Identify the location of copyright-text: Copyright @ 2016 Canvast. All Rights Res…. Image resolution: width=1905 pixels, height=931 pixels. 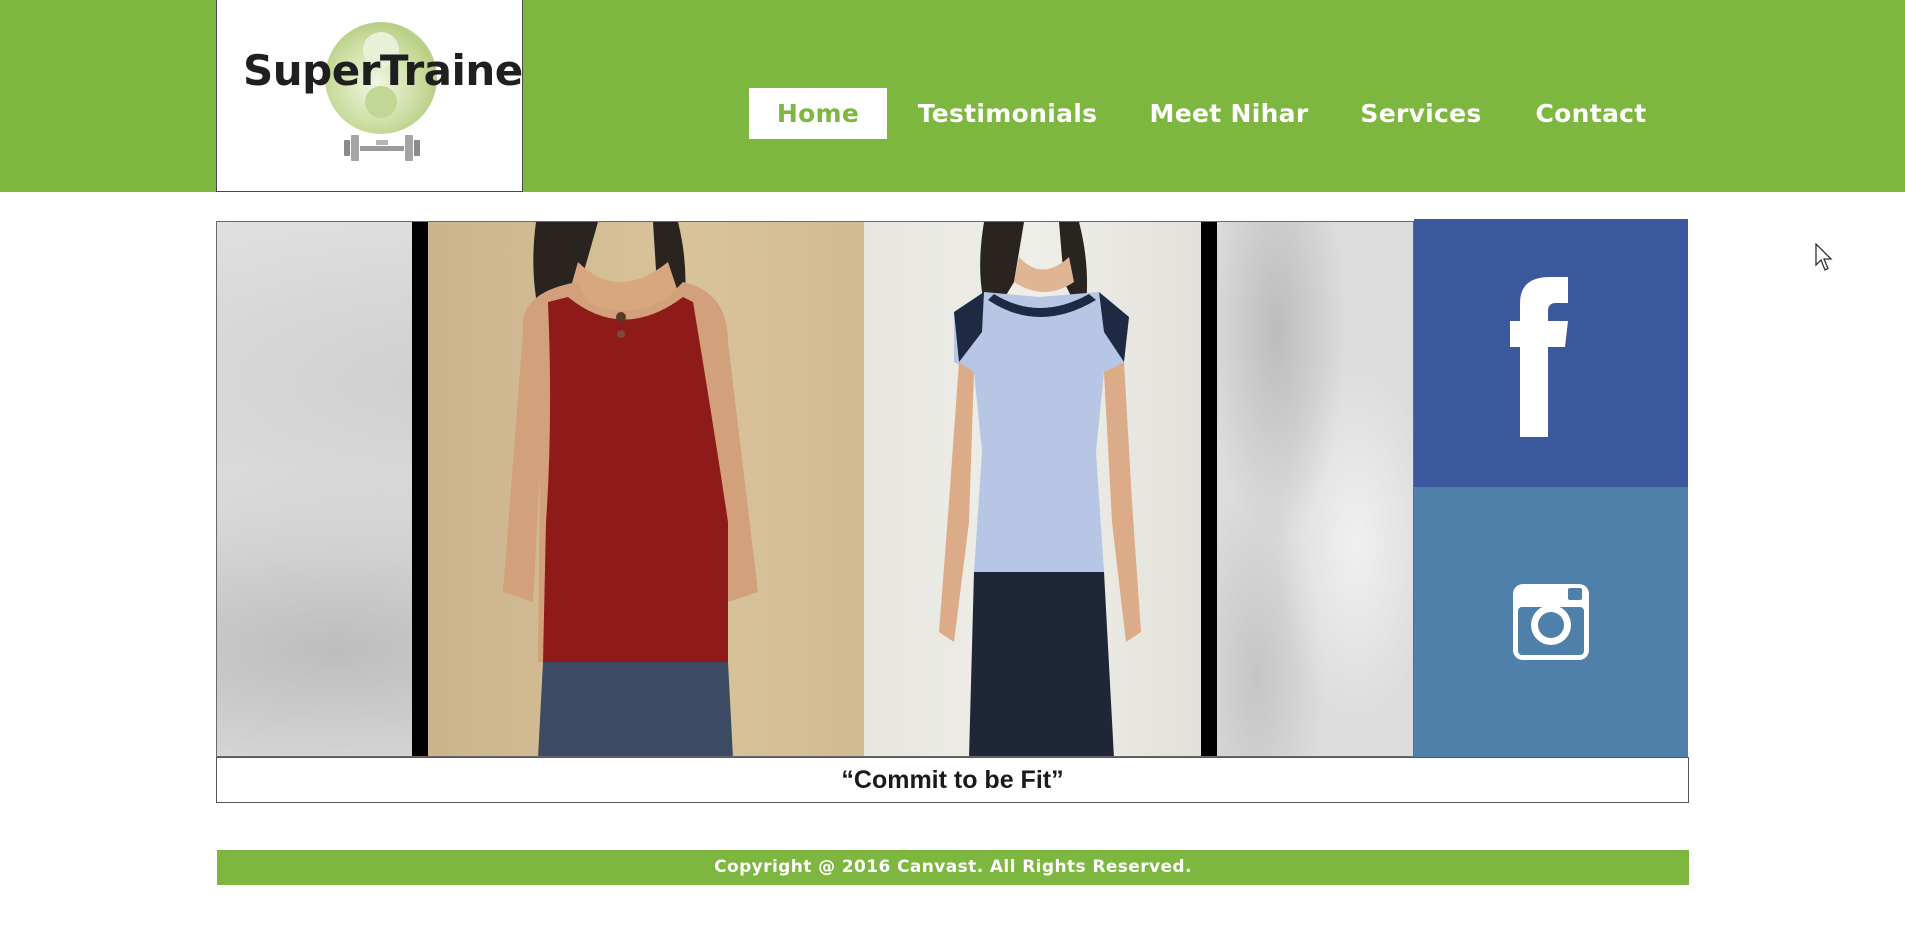
(953, 867).